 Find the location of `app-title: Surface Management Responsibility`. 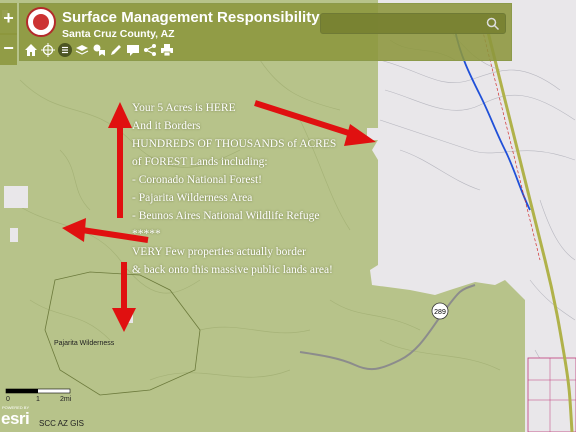

app-title: Surface Management Responsibility is located at coordinates (191, 17).